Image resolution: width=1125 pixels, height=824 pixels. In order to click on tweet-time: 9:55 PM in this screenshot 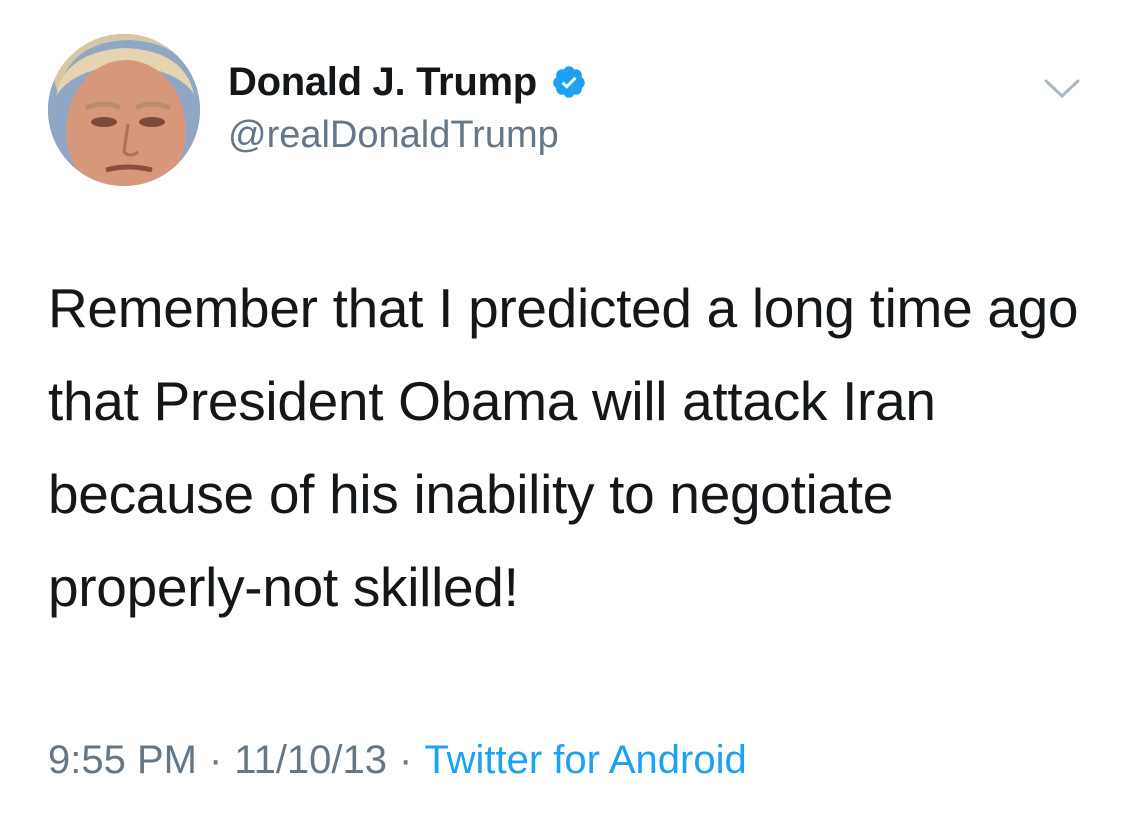, I will do `click(122, 760)`.